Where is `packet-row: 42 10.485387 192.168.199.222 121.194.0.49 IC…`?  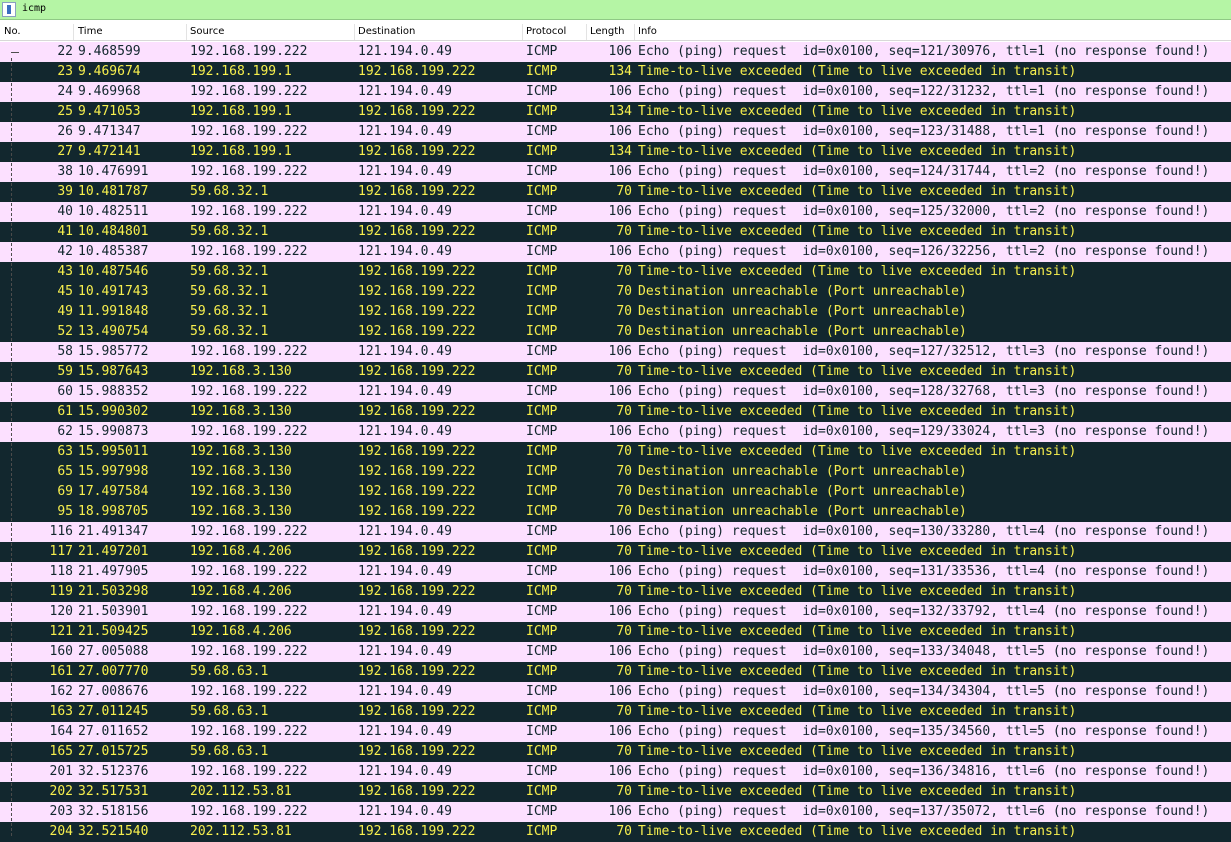 packet-row: 42 10.485387 192.168.199.222 121.194.0.49 IC… is located at coordinates (615, 252).